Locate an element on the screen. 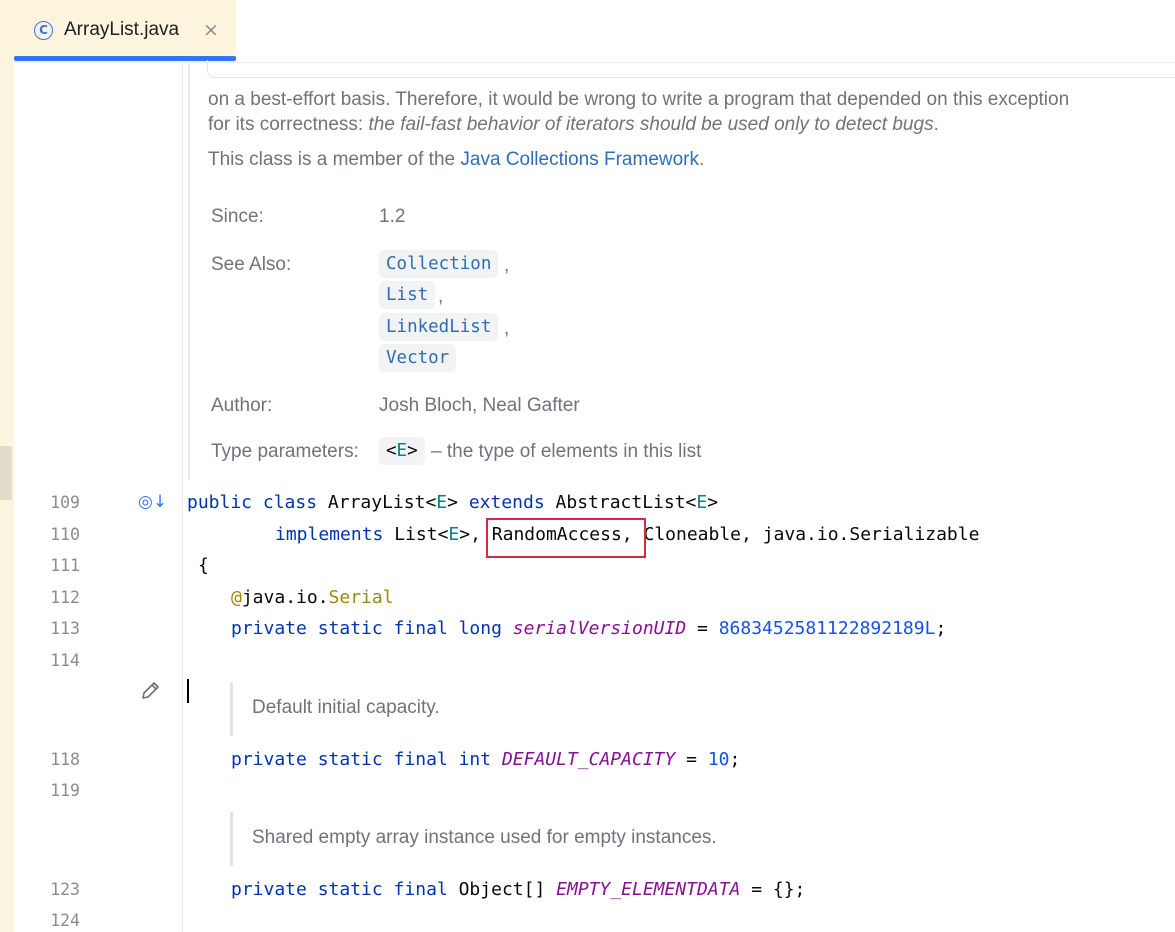 Image resolution: width=1175 pixels, height=932 pixels. gutter-separator is located at coordinates (182, 497).